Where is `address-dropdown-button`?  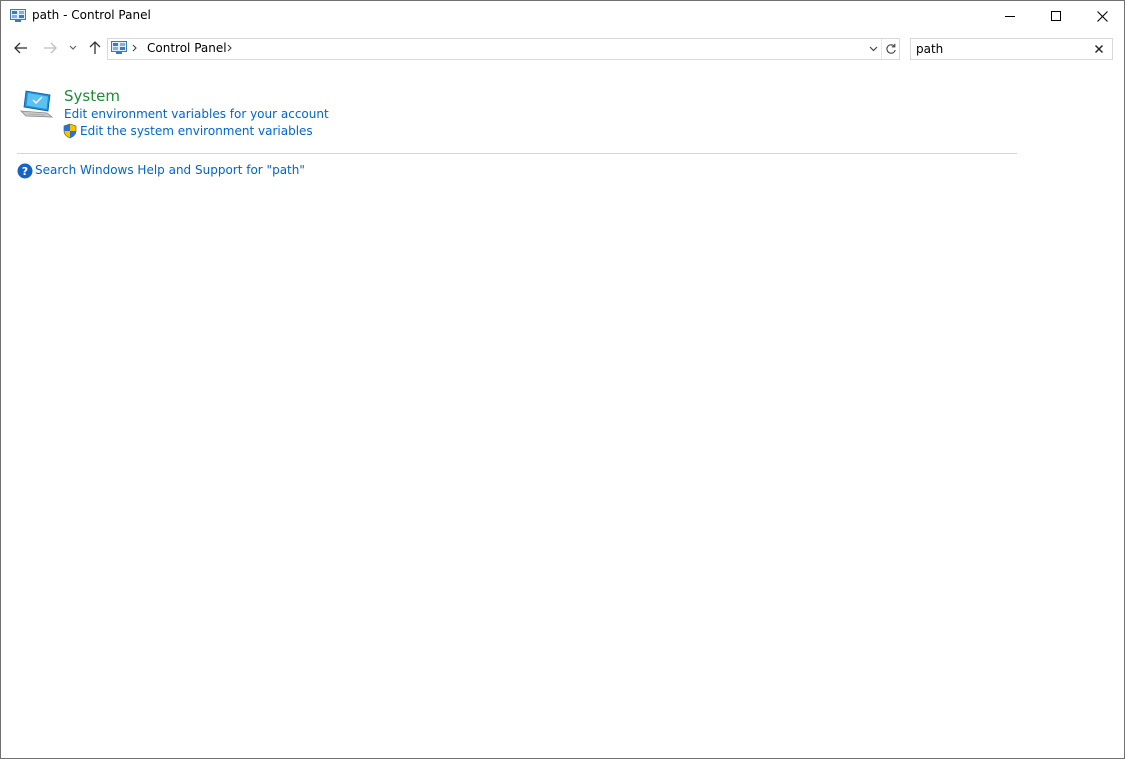
address-dropdown-button is located at coordinates (873, 49).